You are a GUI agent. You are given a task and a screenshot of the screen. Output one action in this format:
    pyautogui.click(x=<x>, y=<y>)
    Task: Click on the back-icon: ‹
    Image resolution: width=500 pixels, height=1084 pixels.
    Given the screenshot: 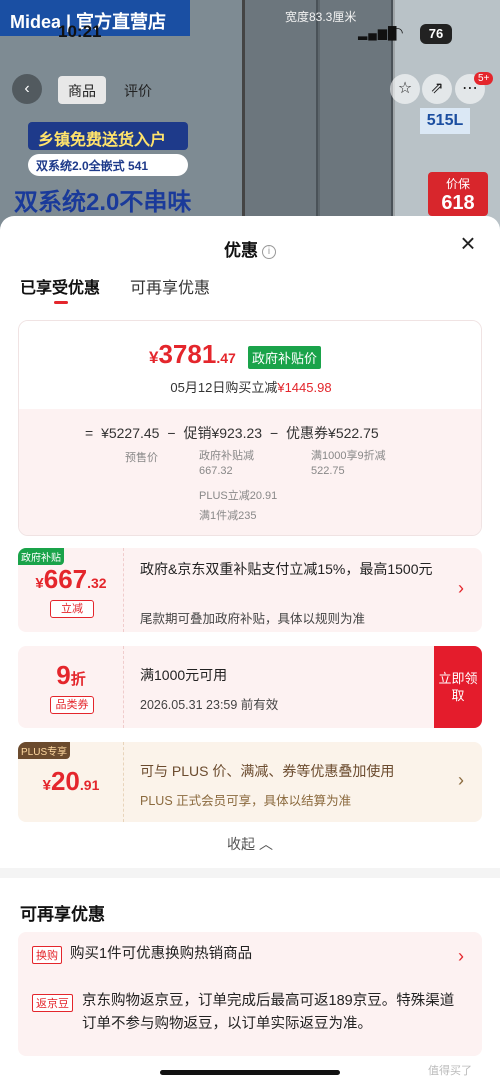 What is the action you would take?
    pyautogui.click(x=27, y=89)
    